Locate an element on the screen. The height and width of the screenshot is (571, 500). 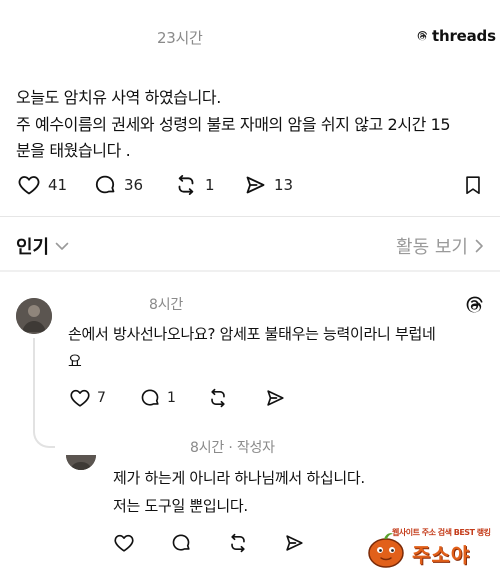
save-button is located at coordinates (473, 187).